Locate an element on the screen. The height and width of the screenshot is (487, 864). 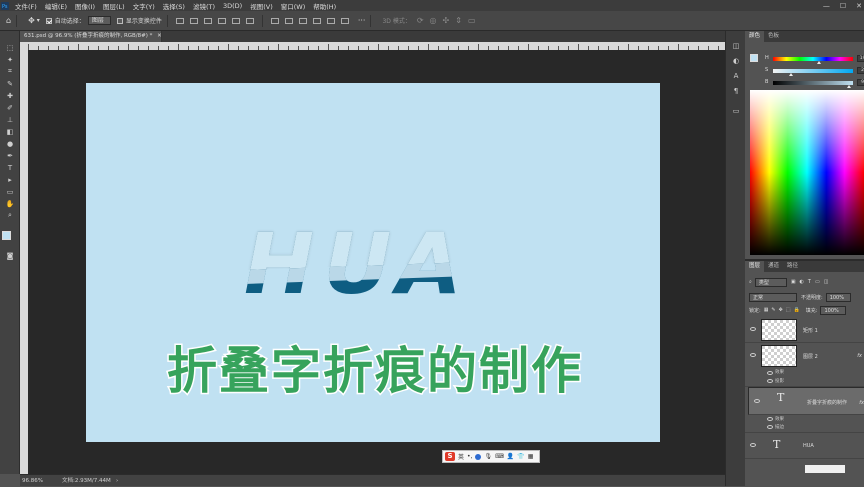
eyedropper-tool-icon: ✎ is located at coordinates (10, 83).